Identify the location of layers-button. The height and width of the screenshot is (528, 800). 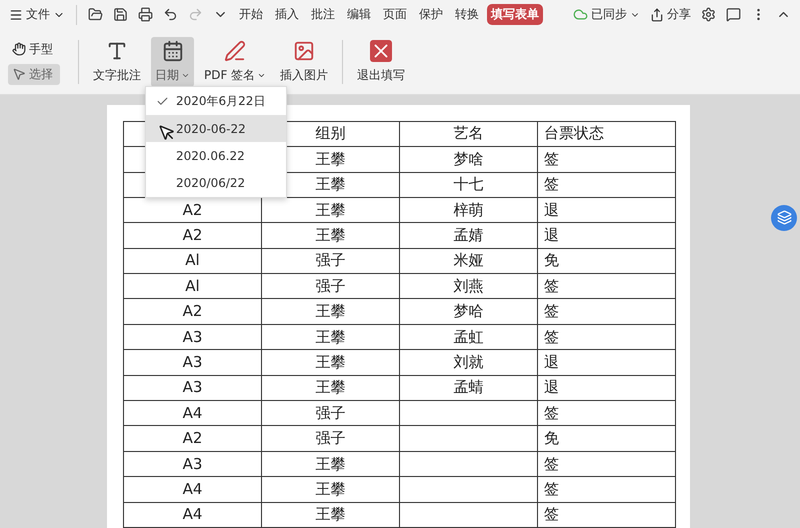
(784, 217).